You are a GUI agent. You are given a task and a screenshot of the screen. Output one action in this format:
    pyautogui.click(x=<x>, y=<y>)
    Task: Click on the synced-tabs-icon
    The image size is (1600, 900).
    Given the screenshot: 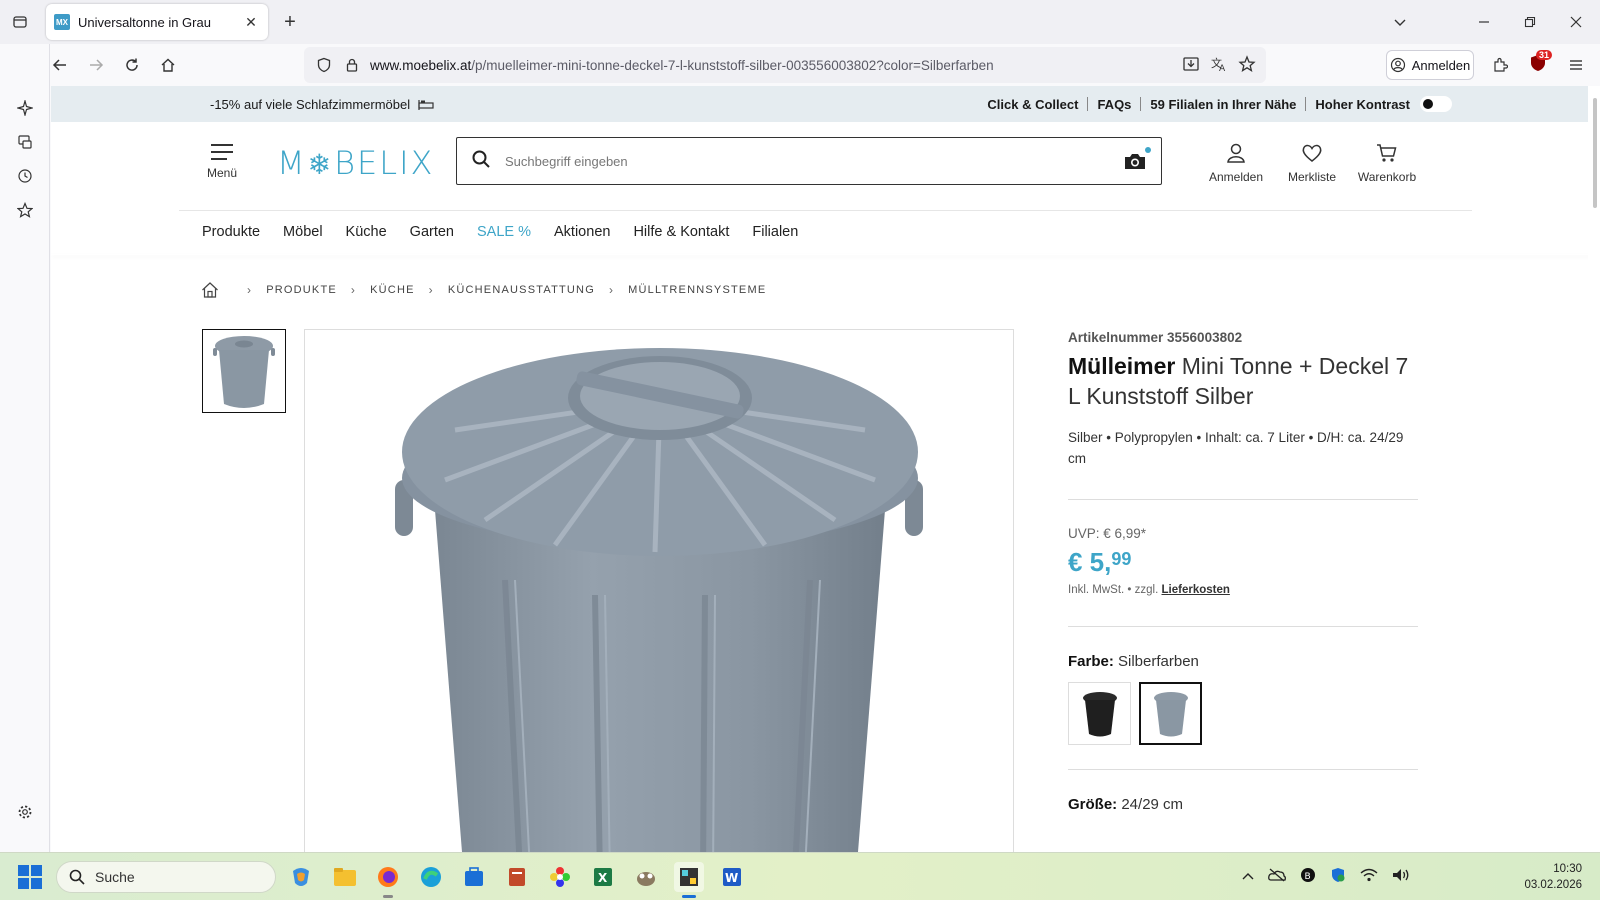 What is the action you would take?
    pyautogui.click(x=25, y=142)
    